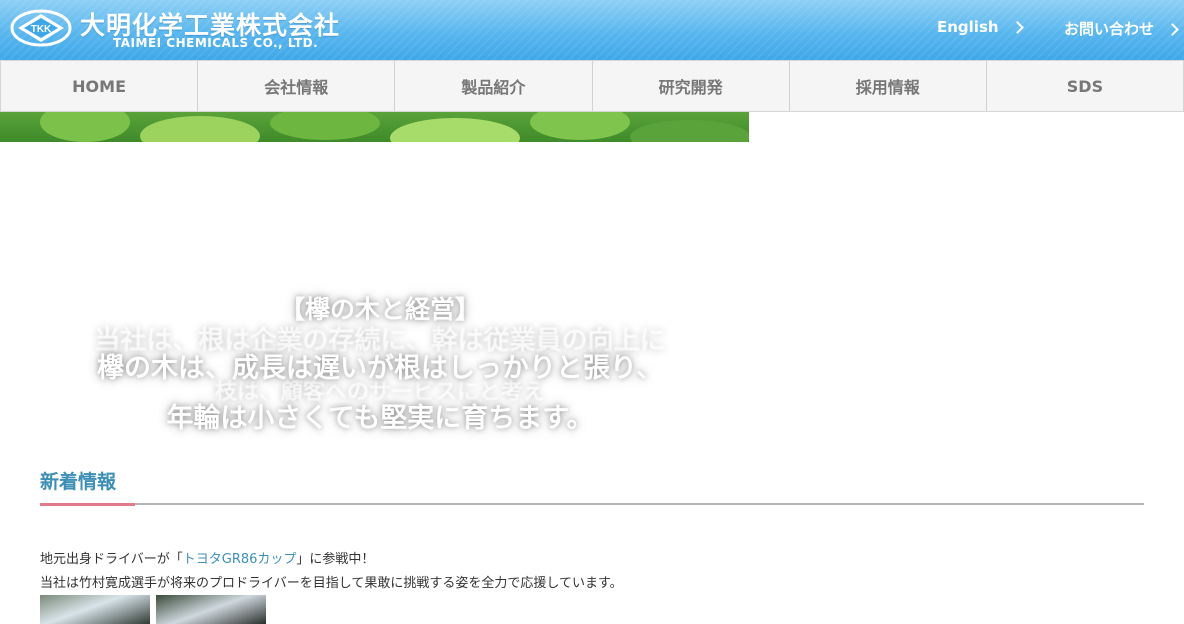 This screenshot has width=1184, height=624. I want to click on nav-item-recruit: 採用情報, so click(887, 86).